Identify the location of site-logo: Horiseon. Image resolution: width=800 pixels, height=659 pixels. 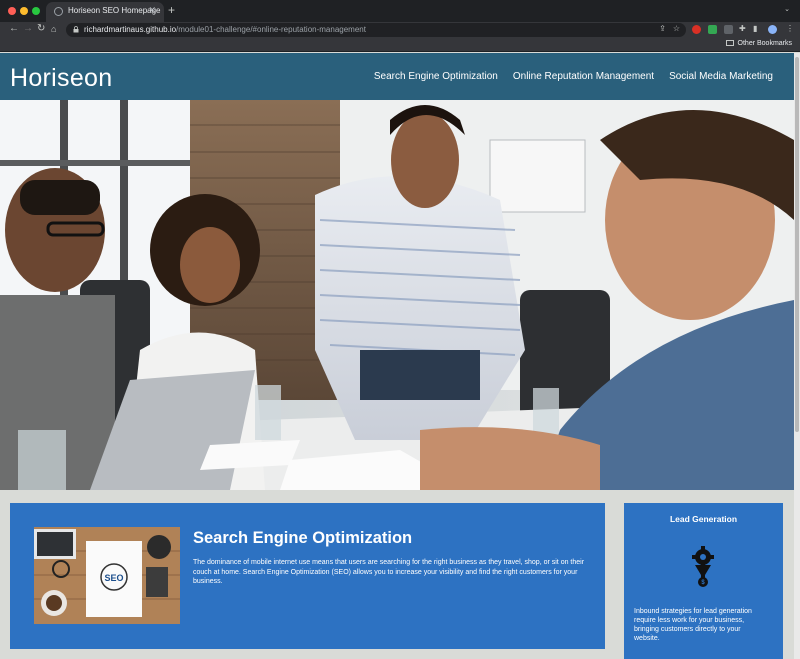
(61, 78).